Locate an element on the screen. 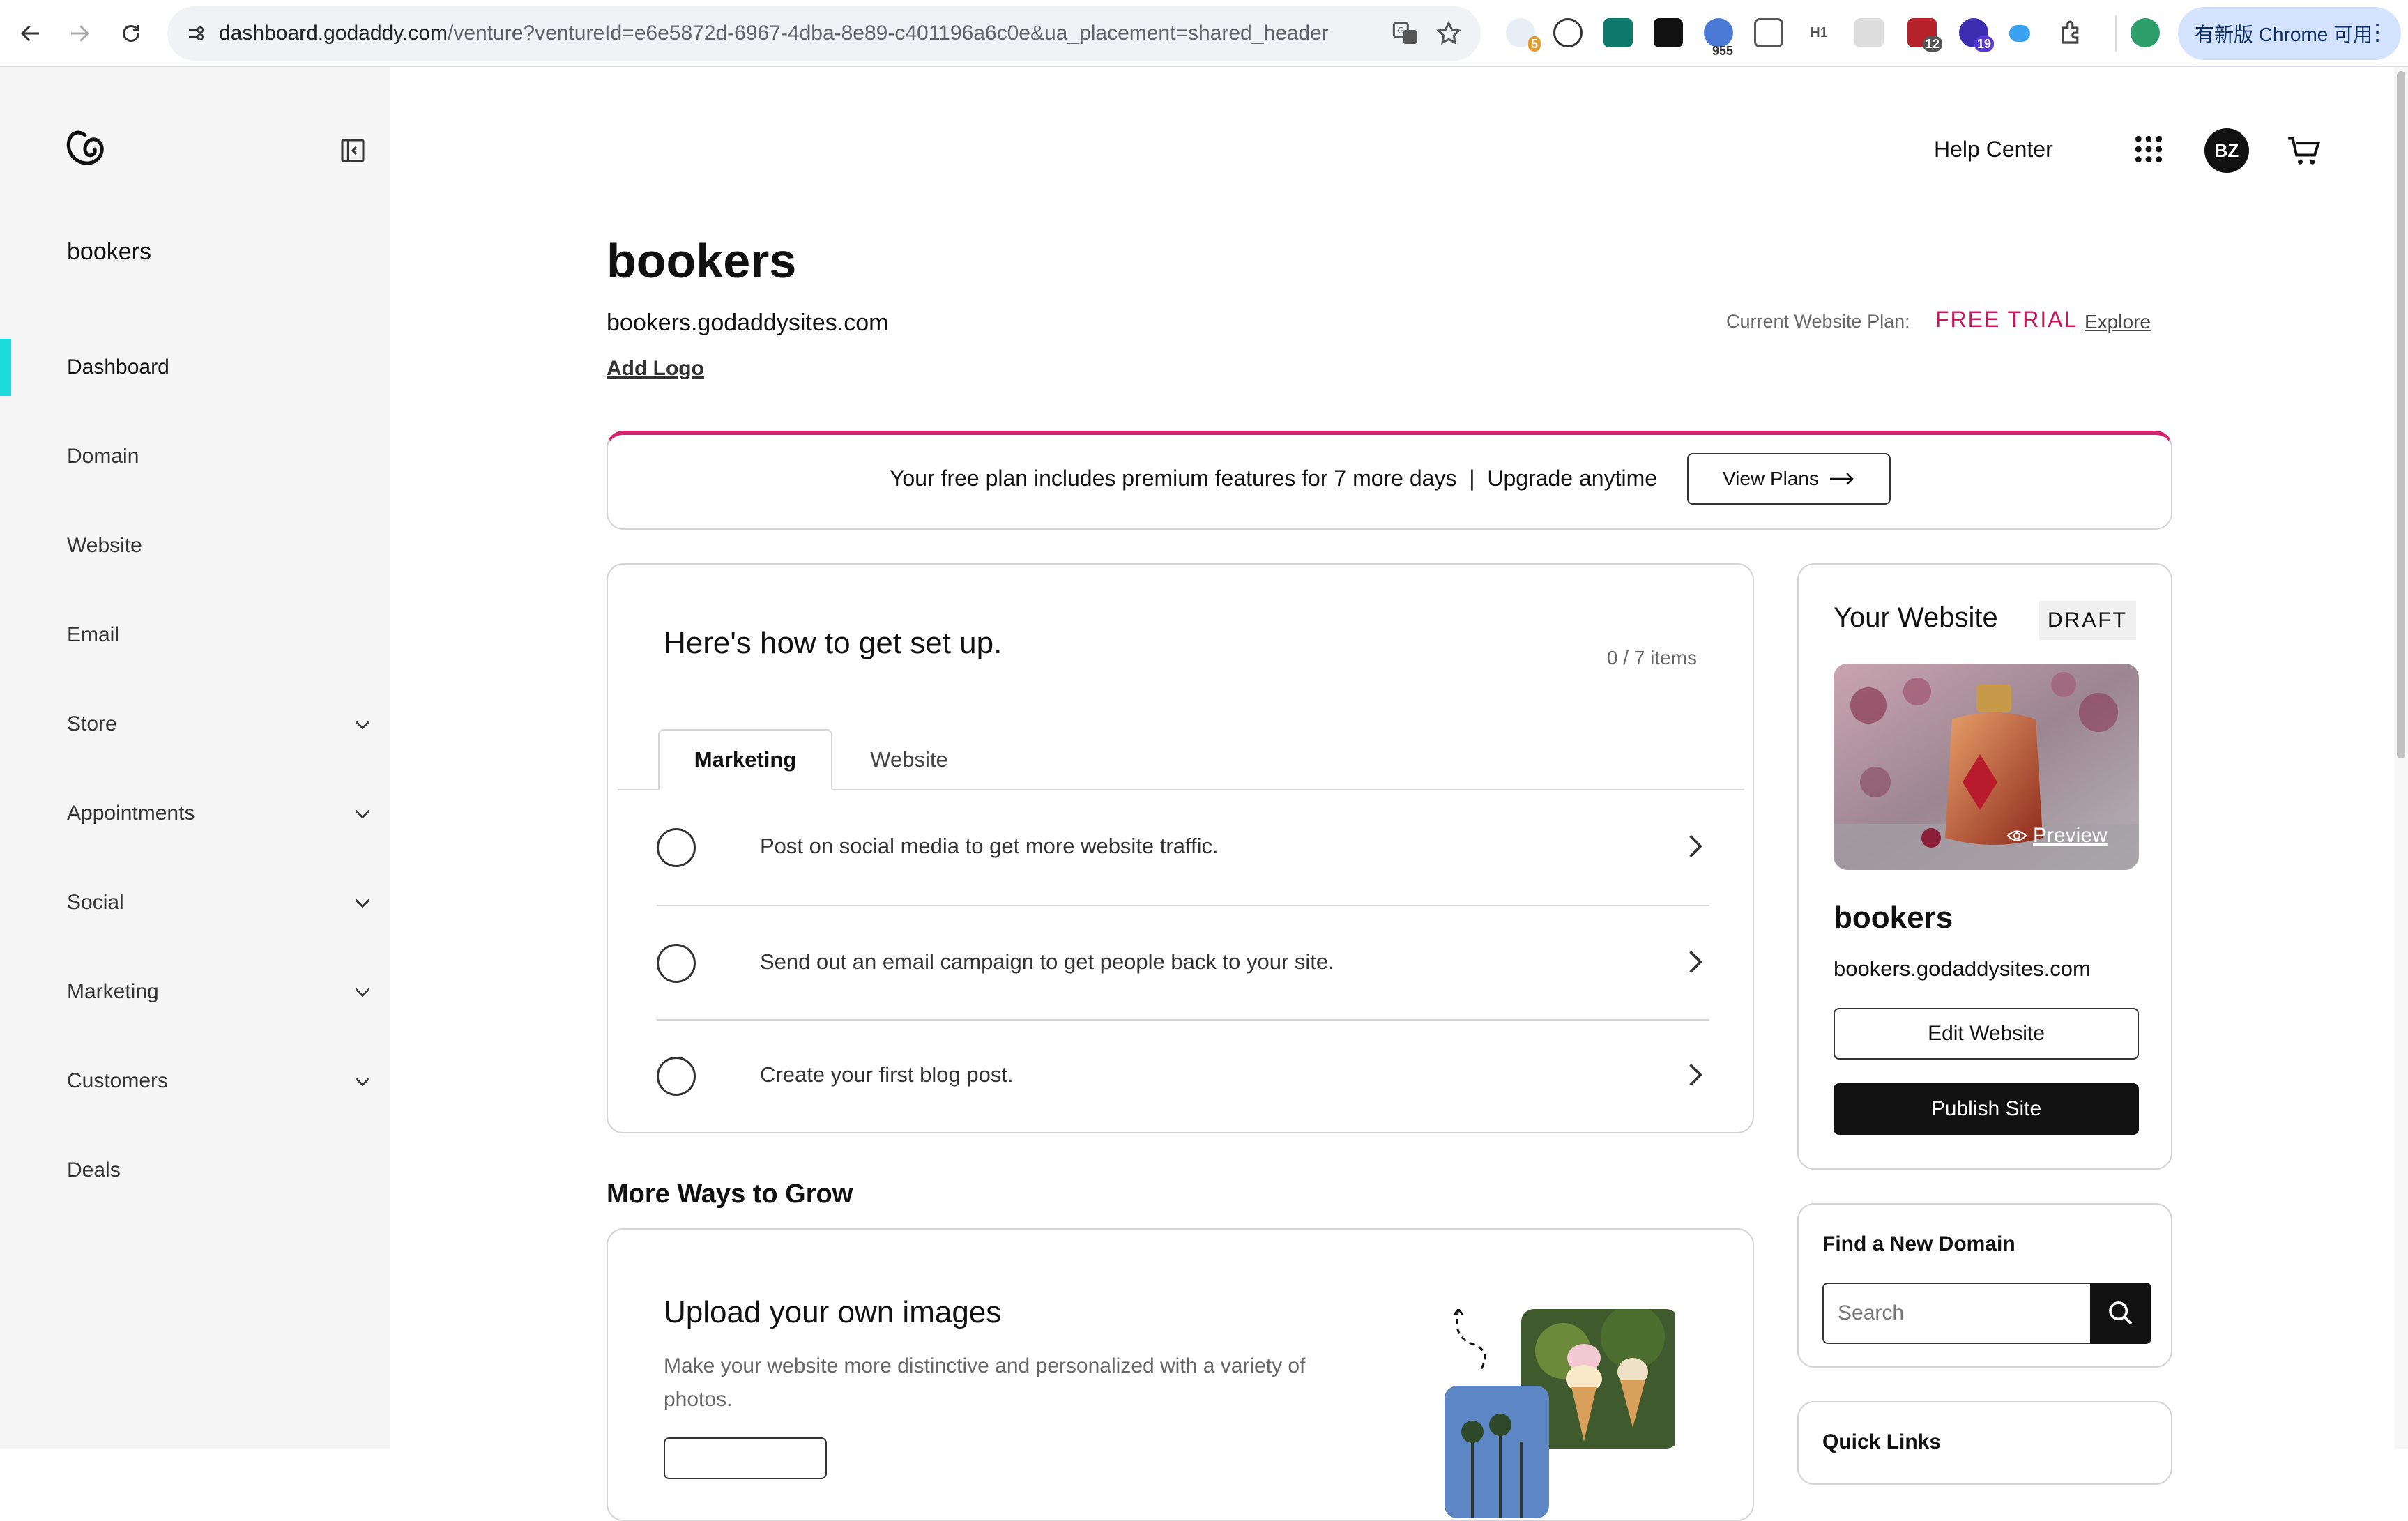 The height and width of the screenshot is (1521, 2408). sidebar-item-domain: Domain is located at coordinates (220, 457).